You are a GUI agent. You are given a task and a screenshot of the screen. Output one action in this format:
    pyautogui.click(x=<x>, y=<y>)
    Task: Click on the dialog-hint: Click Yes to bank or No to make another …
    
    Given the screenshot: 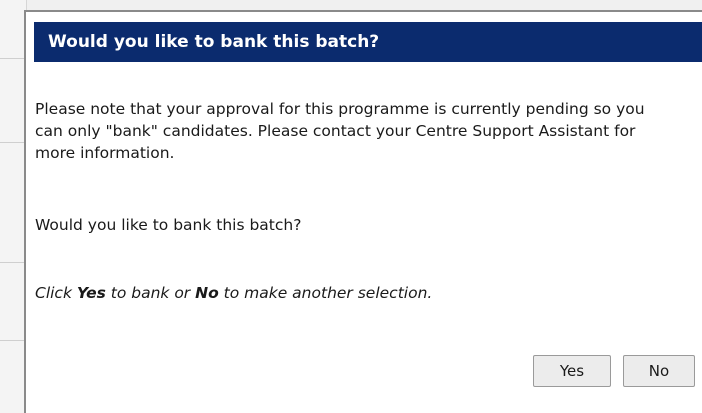 What is the action you would take?
    pyautogui.click(x=355, y=293)
    